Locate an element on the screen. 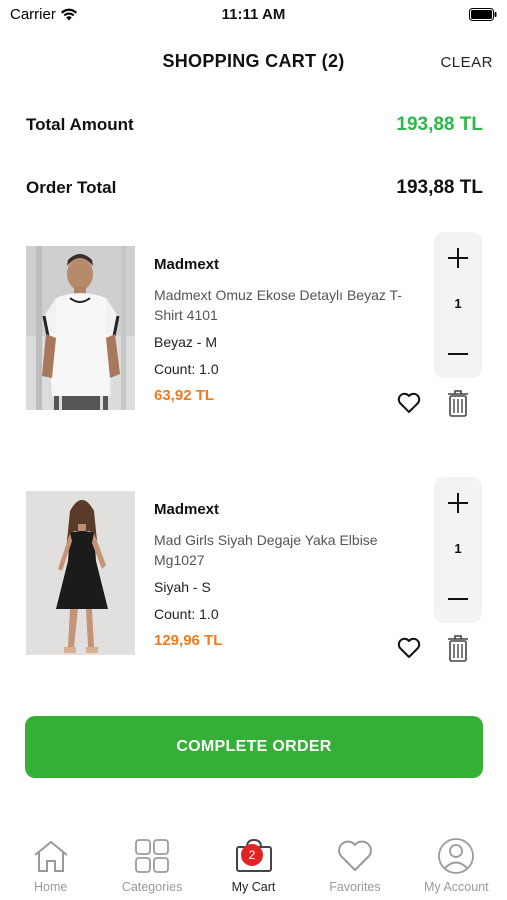  tab-label: Home is located at coordinates (51, 887).